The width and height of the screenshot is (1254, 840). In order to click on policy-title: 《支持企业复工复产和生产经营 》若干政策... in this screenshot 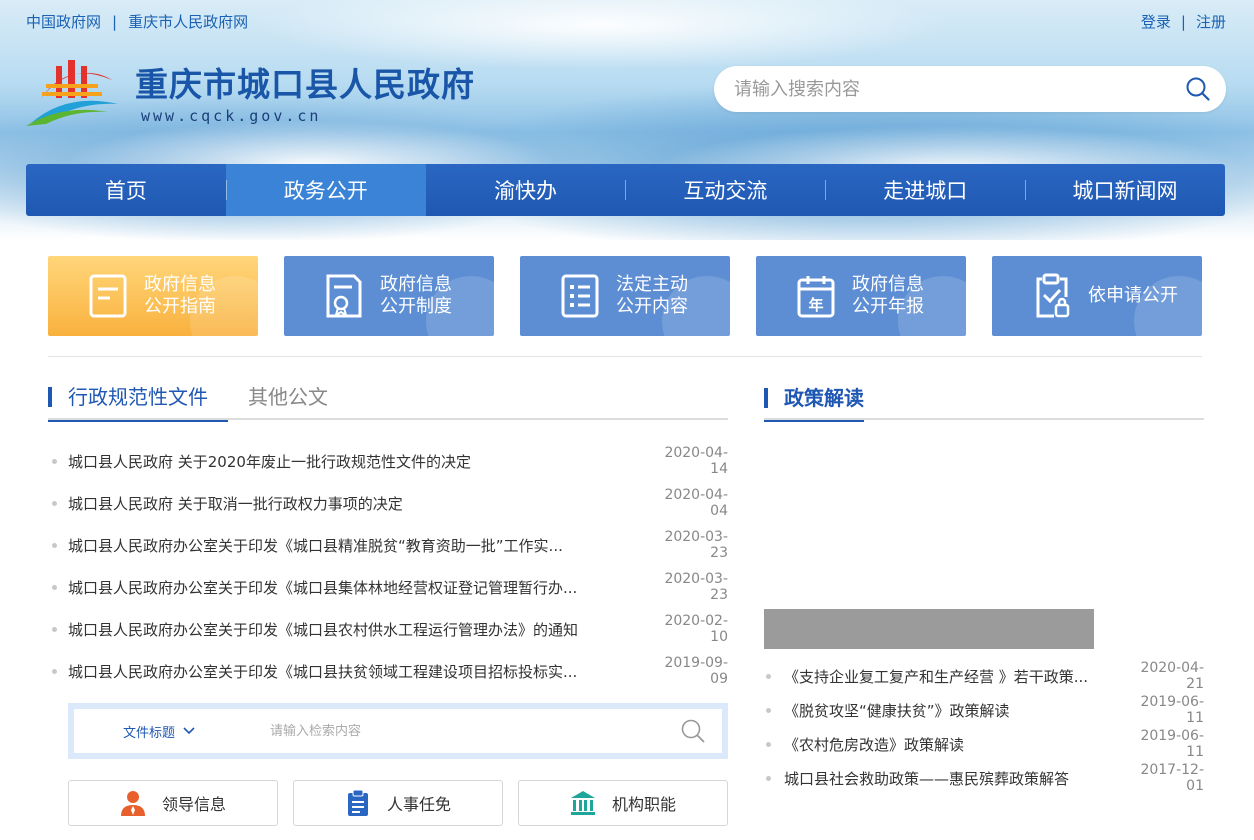, I will do `click(954, 676)`.